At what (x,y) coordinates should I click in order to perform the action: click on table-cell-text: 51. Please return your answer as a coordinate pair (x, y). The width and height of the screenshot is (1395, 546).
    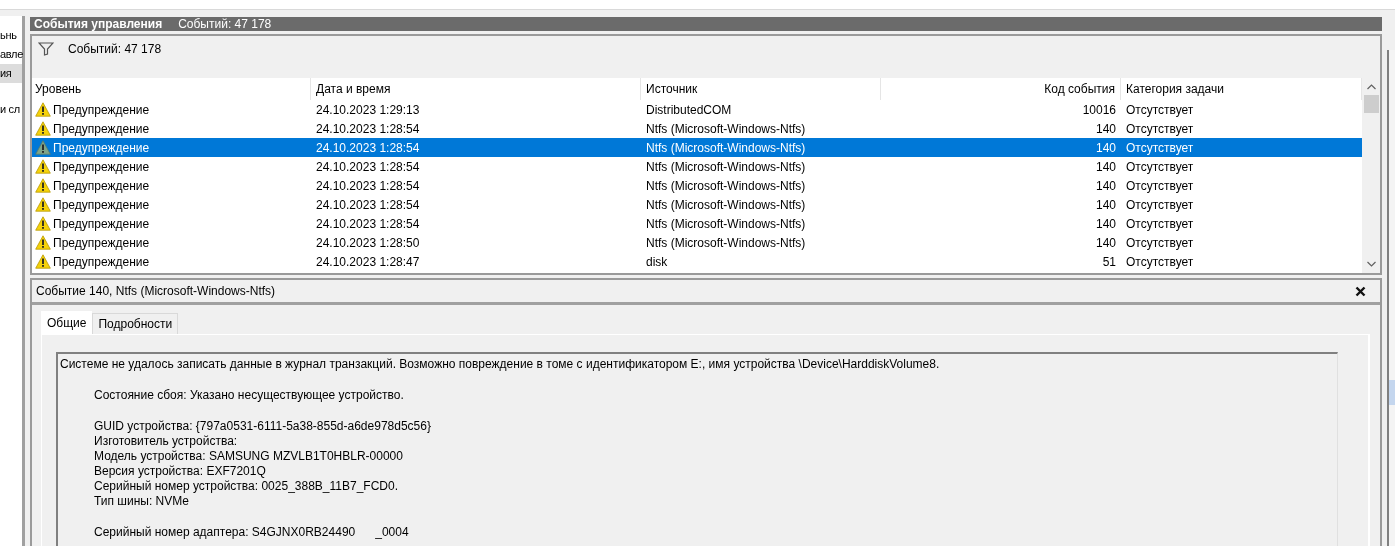
    Looking at the image, I should click on (1109, 261).